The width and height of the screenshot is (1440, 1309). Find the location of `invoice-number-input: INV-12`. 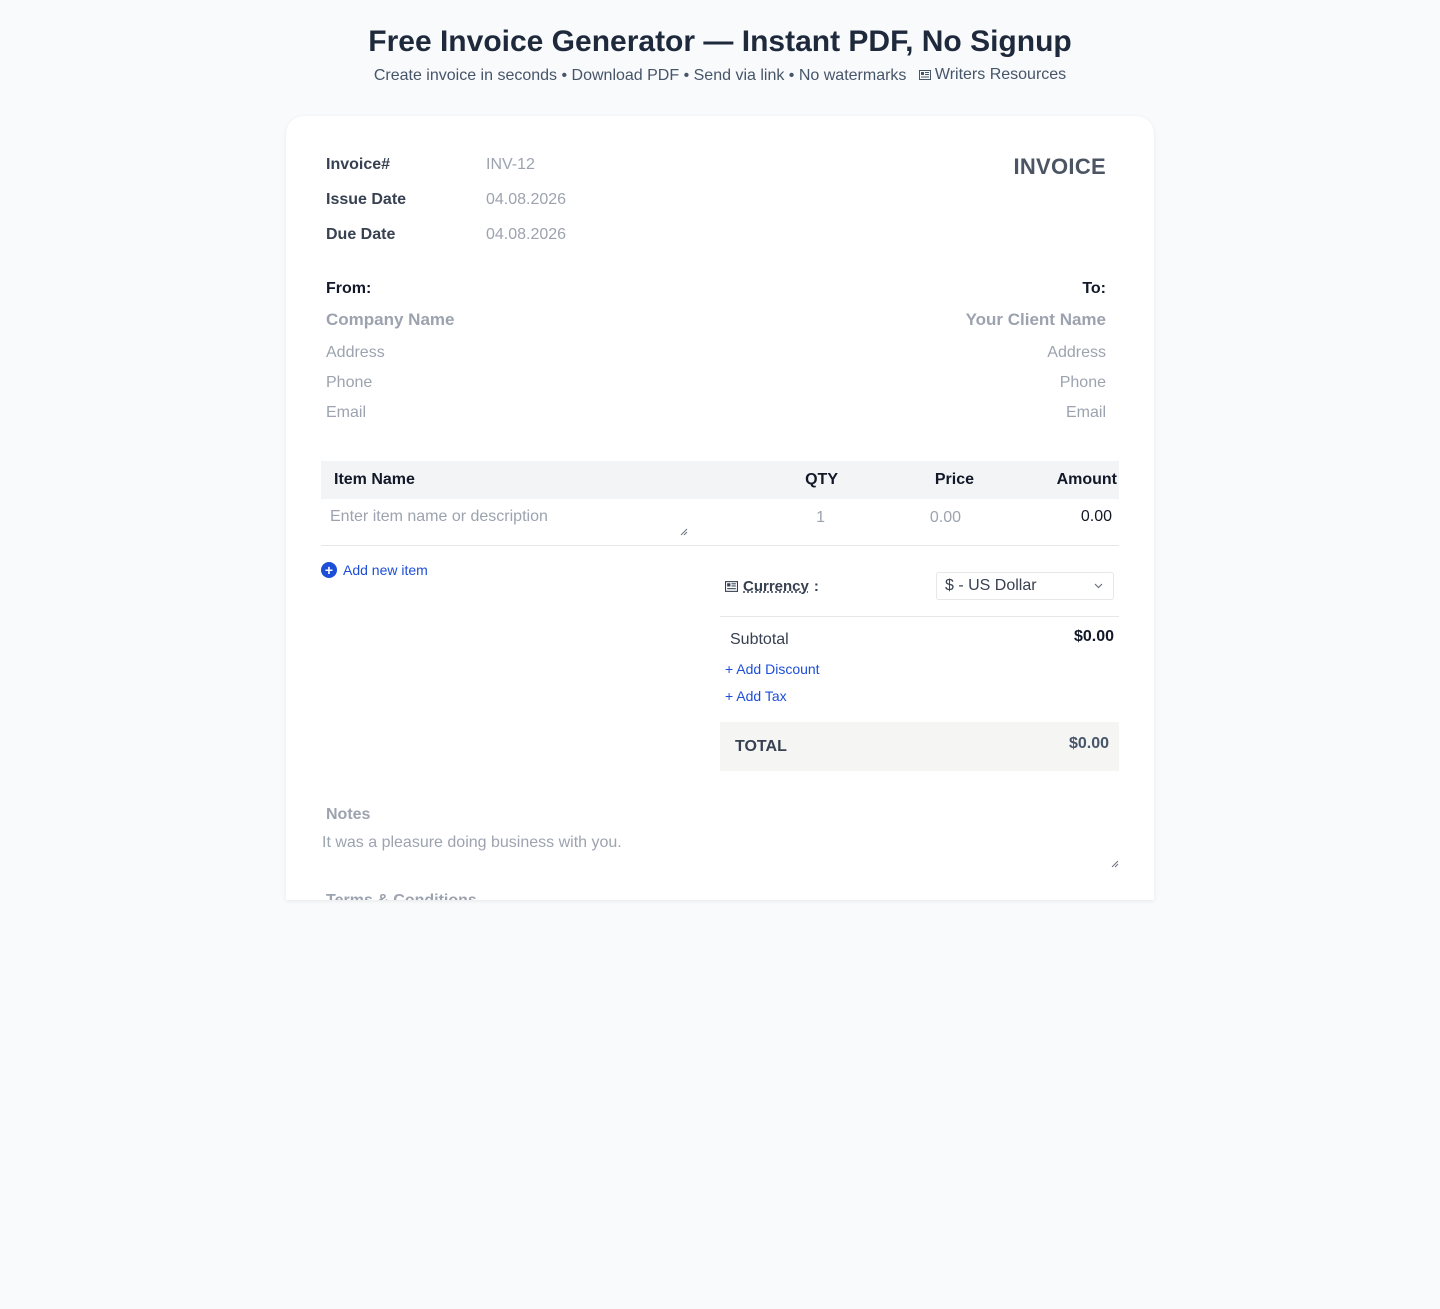

invoice-number-input: INV-12 is located at coordinates (510, 165).